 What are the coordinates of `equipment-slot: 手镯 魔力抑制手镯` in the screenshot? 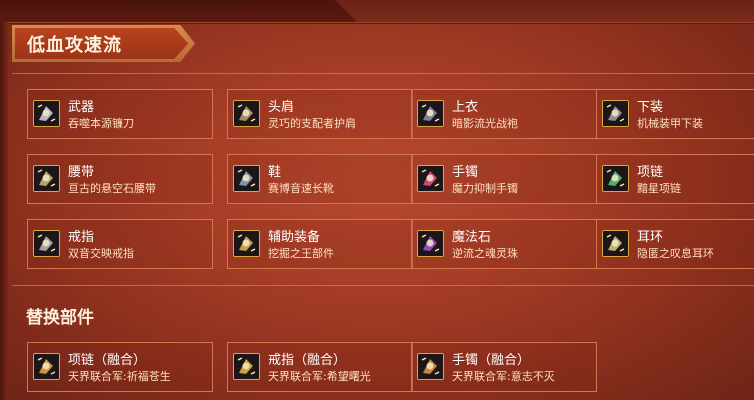 It's located at (504, 179).